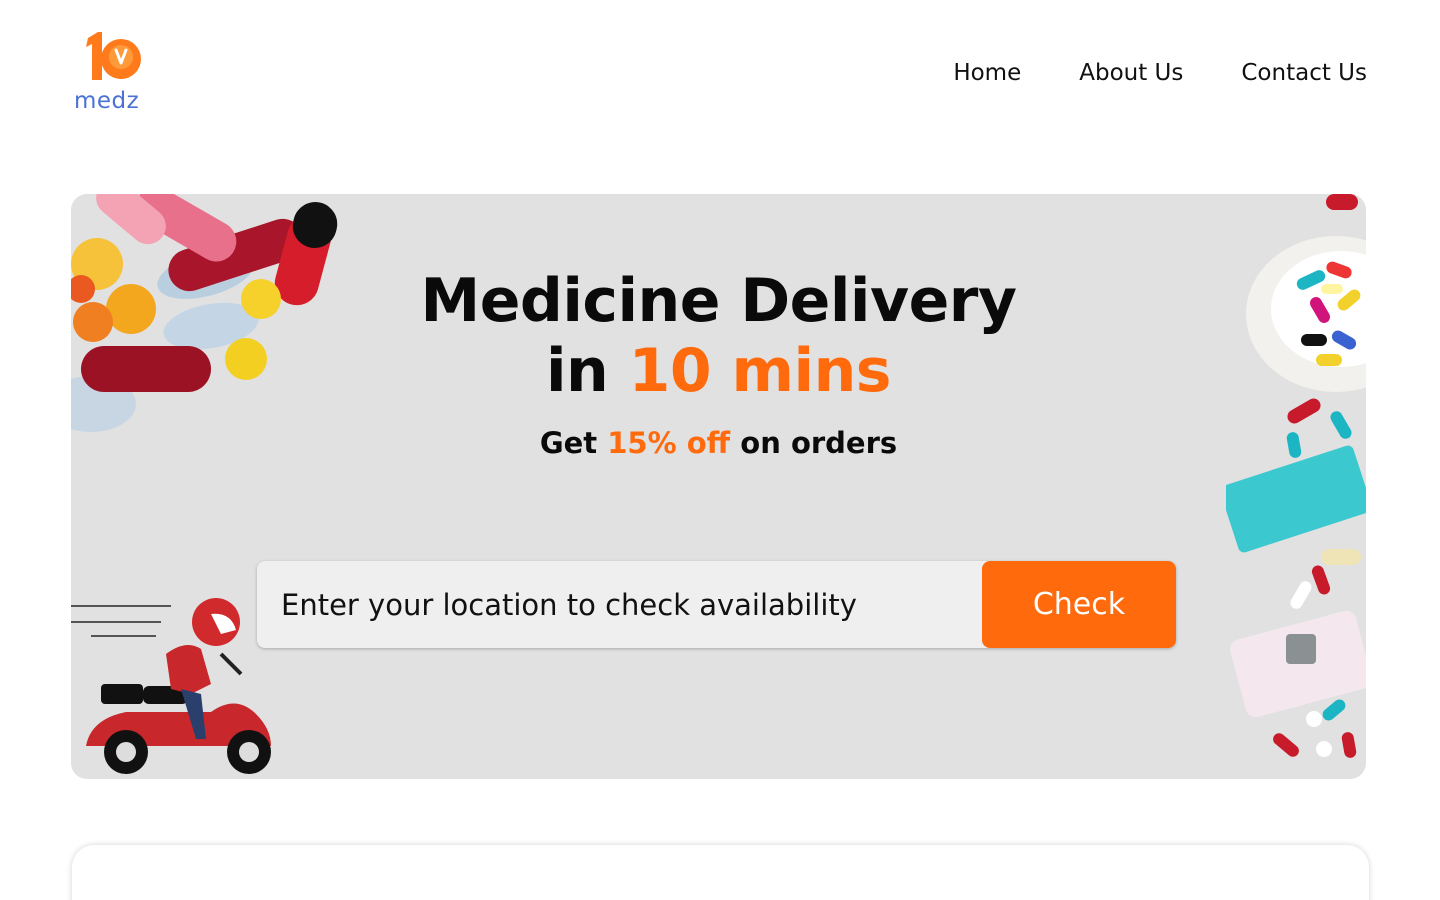 The height and width of the screenshot is (900, 1440). I want to click on main-nav: Home About Us Contact Us, so click(1160, 73).